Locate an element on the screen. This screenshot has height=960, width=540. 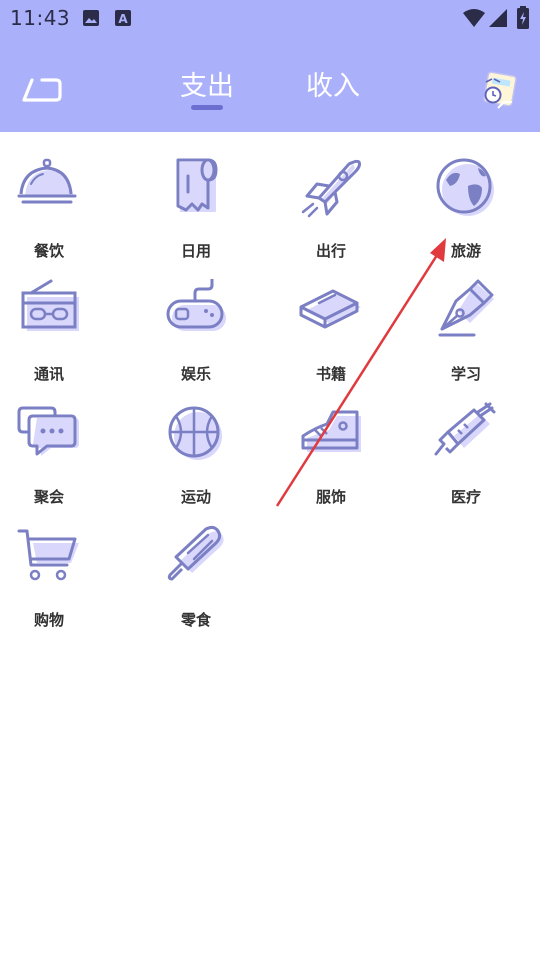
shopping-cart-icon is located at coordinates (48, 555).